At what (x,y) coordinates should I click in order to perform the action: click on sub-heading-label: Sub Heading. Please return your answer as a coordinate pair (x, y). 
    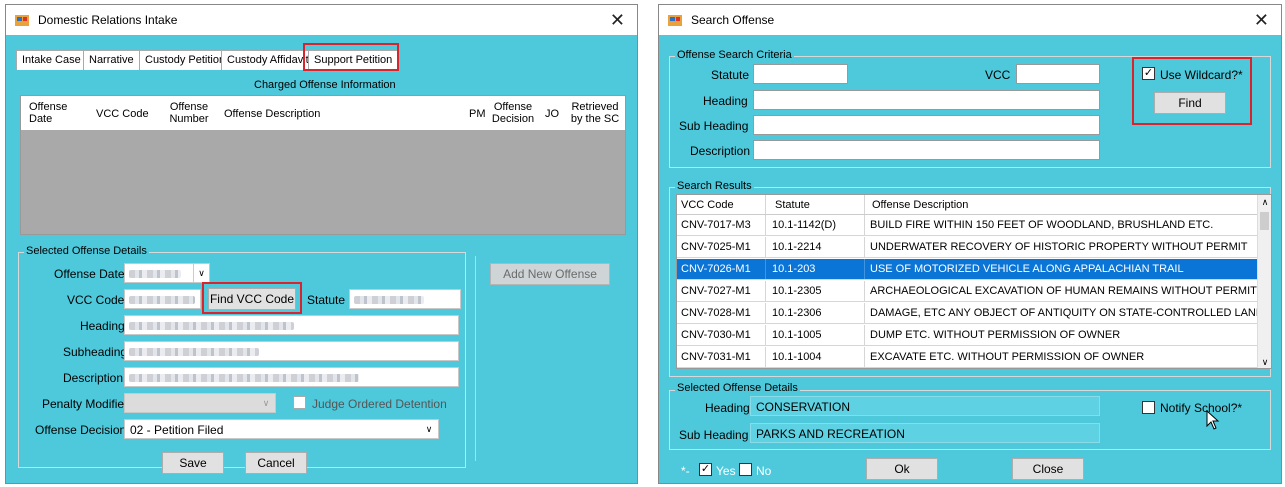
    Looking at the image, I should click on (714, 126).